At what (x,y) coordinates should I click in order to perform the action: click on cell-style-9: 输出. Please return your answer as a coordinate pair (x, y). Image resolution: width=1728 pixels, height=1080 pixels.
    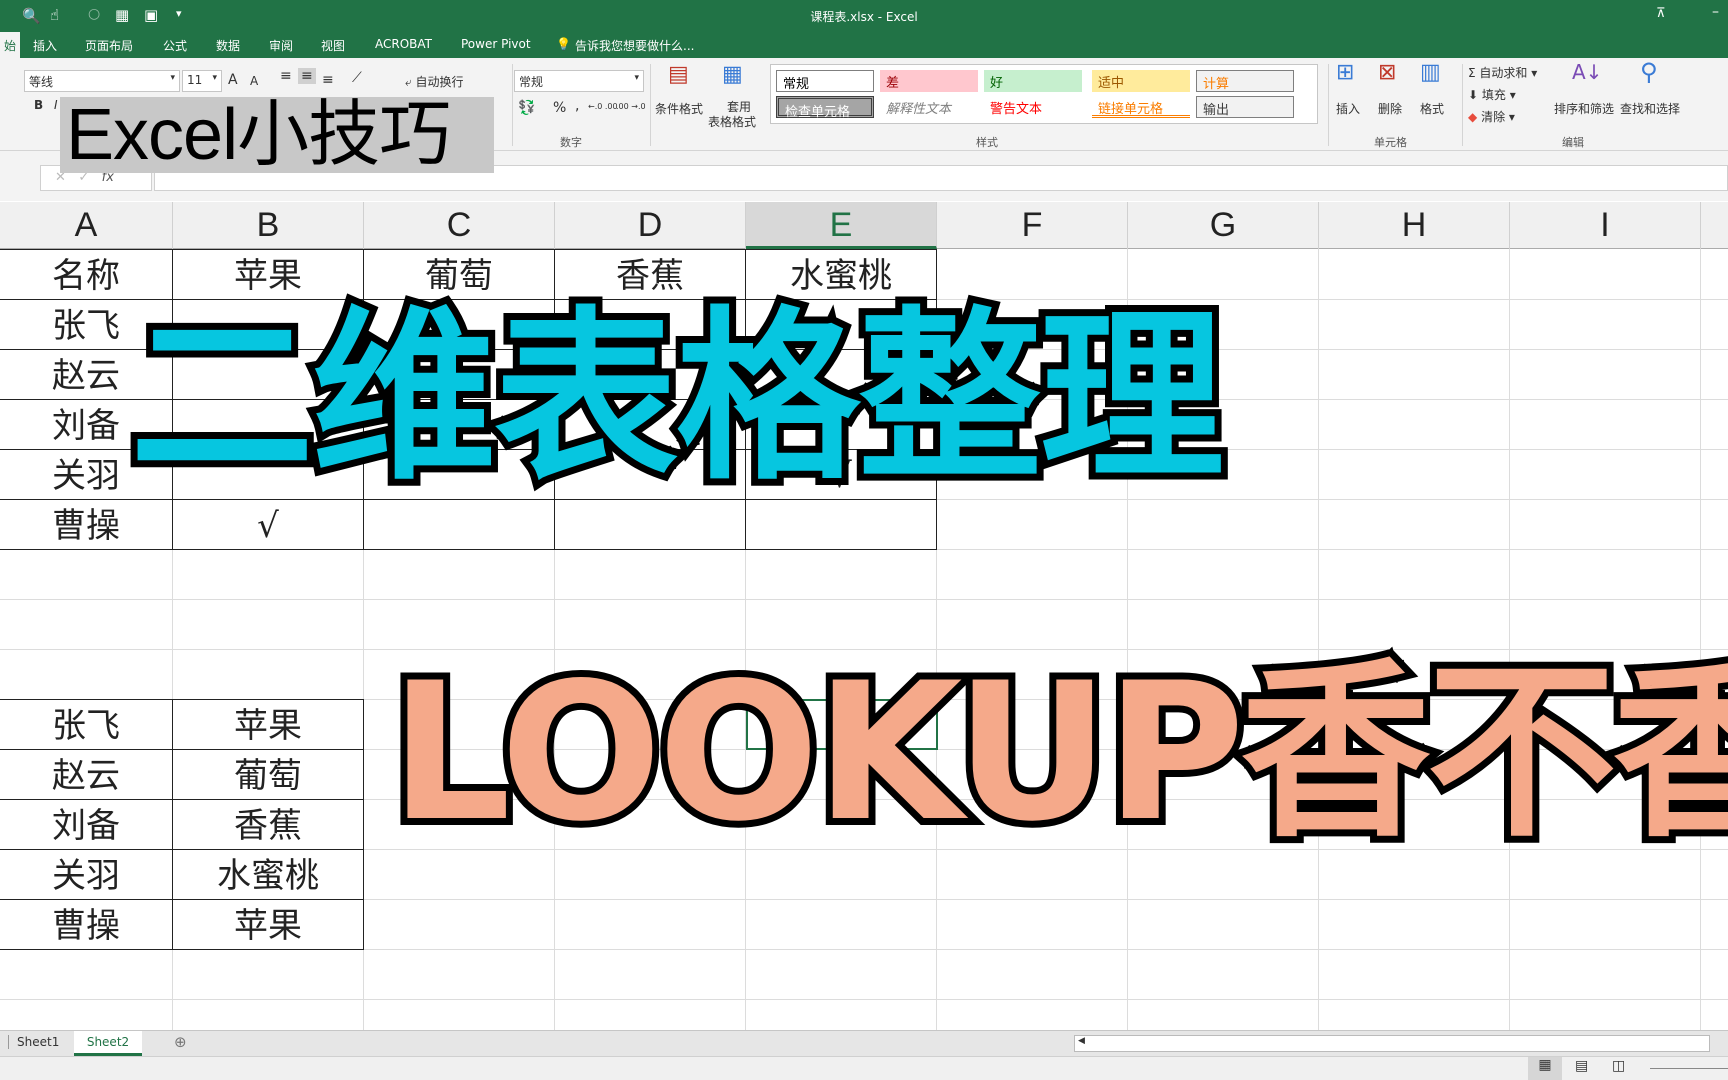
    Looking at the image, I should click on (1245, 107).